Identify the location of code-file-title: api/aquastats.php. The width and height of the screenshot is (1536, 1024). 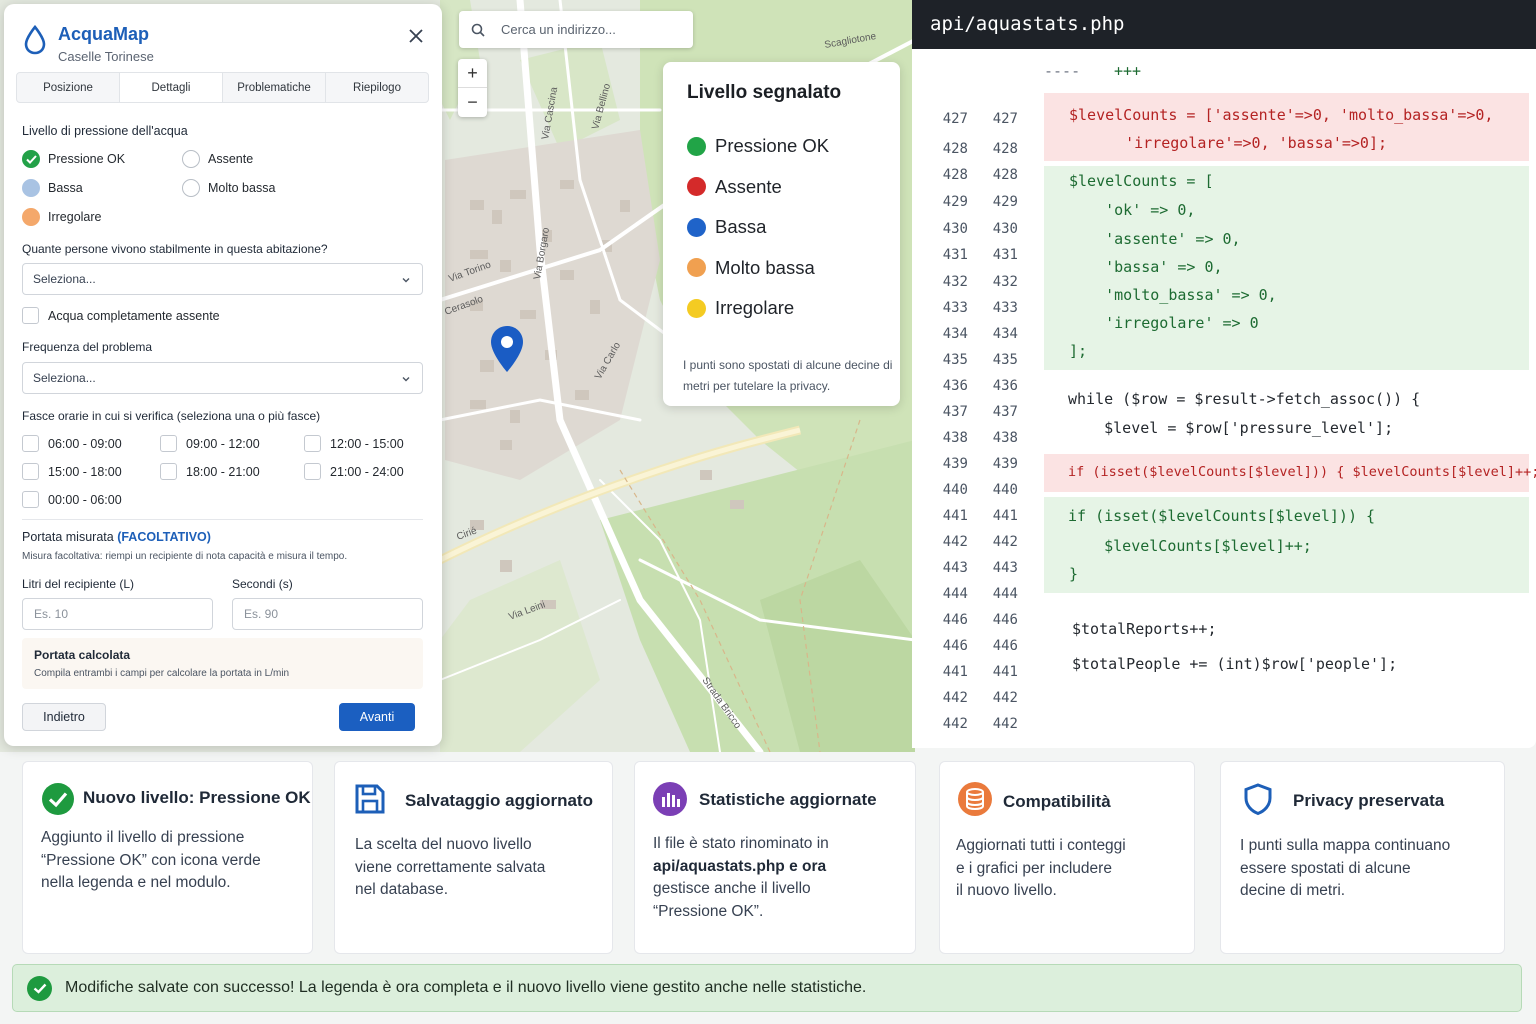
(1224, 24).